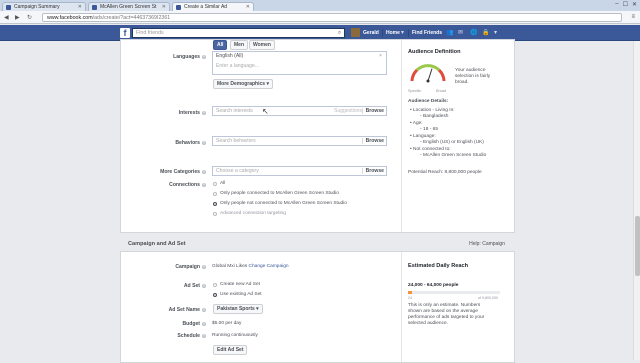  What do you see at coordinates (269, 266) in the screenshot?
I see `change-campaign-link: Change Campaign` at bounding box center [269, 266].